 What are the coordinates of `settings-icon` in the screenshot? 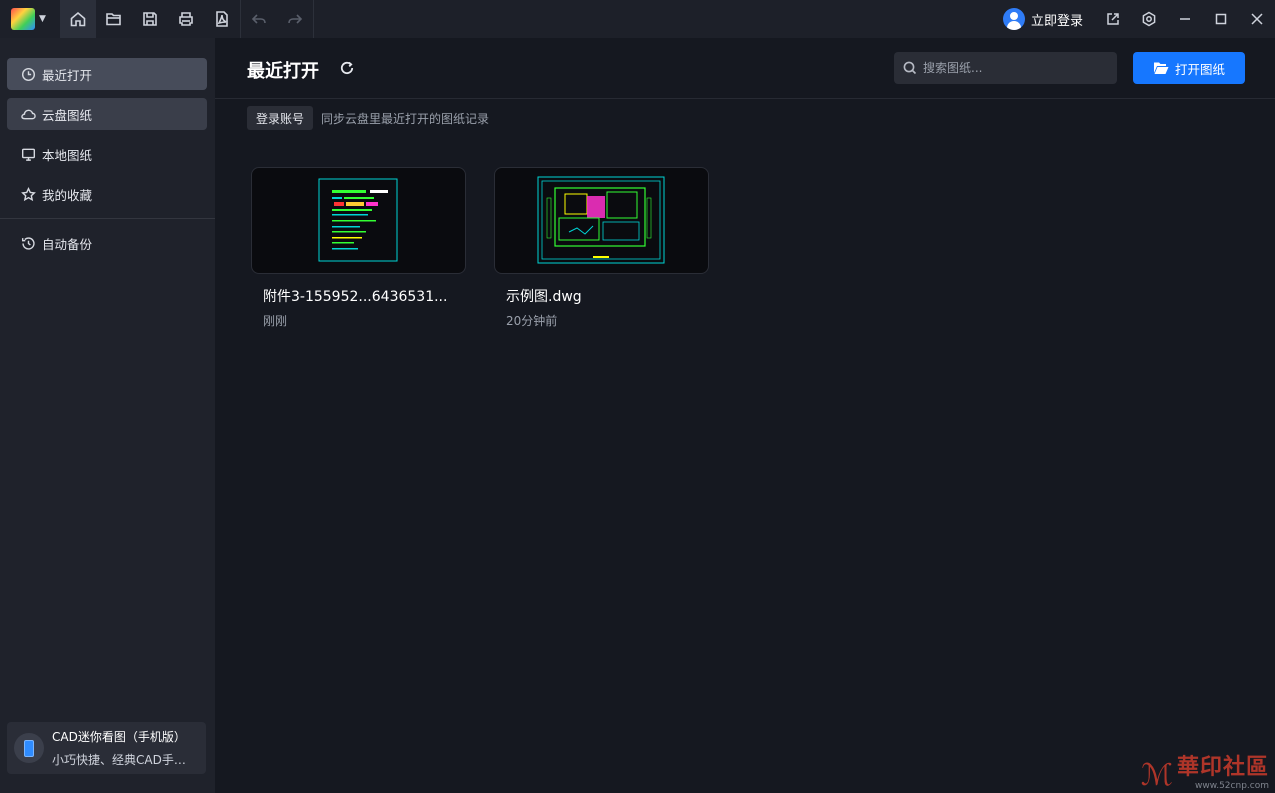 It's located at (1149, 19).